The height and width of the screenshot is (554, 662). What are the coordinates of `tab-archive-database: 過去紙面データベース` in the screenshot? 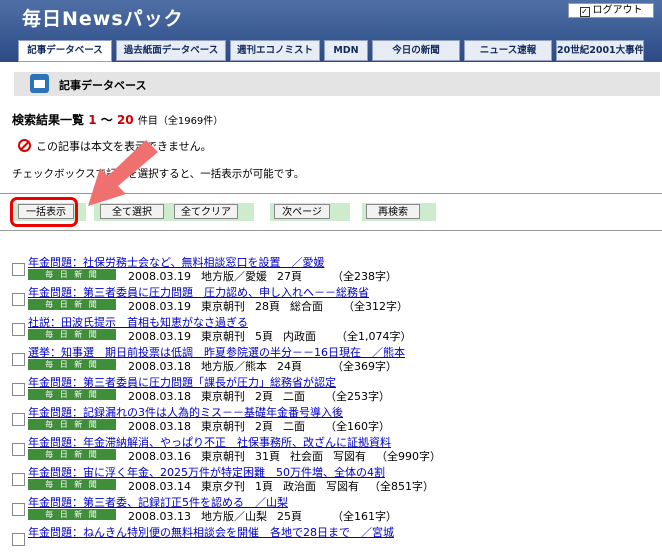 It's located at (171, 50).